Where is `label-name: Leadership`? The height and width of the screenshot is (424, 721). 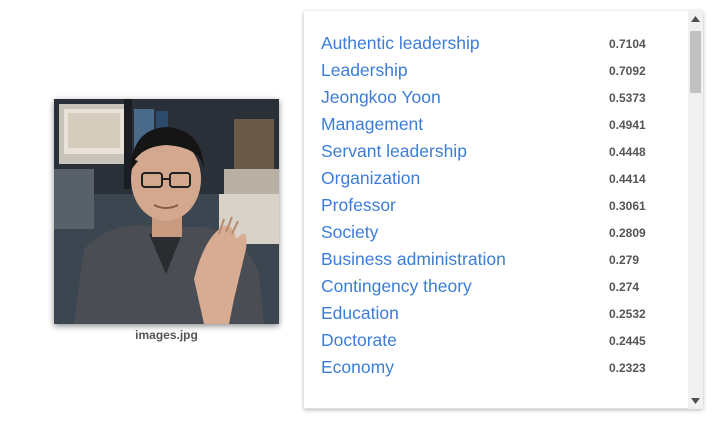 label-name: Leadership is located at coordinates (364, 70).